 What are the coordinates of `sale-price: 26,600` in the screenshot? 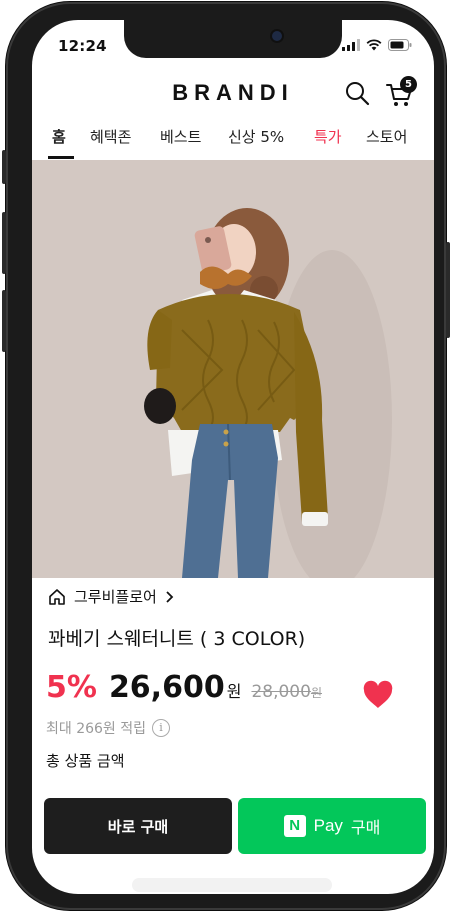 It's located at (166, 687).